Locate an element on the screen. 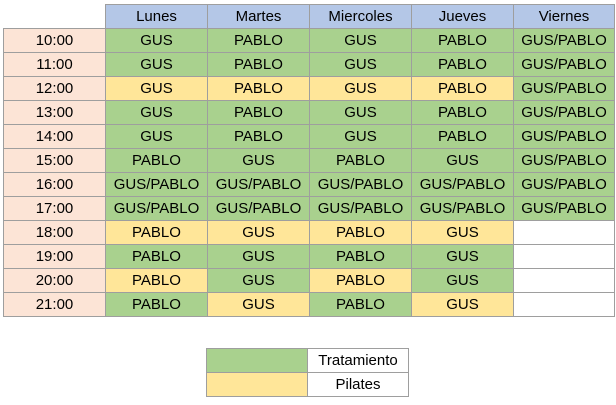  schedule-row: 14:00 GUS PABLO GUS PABLO GUS/PABLO is located at coordinates (309, 136).